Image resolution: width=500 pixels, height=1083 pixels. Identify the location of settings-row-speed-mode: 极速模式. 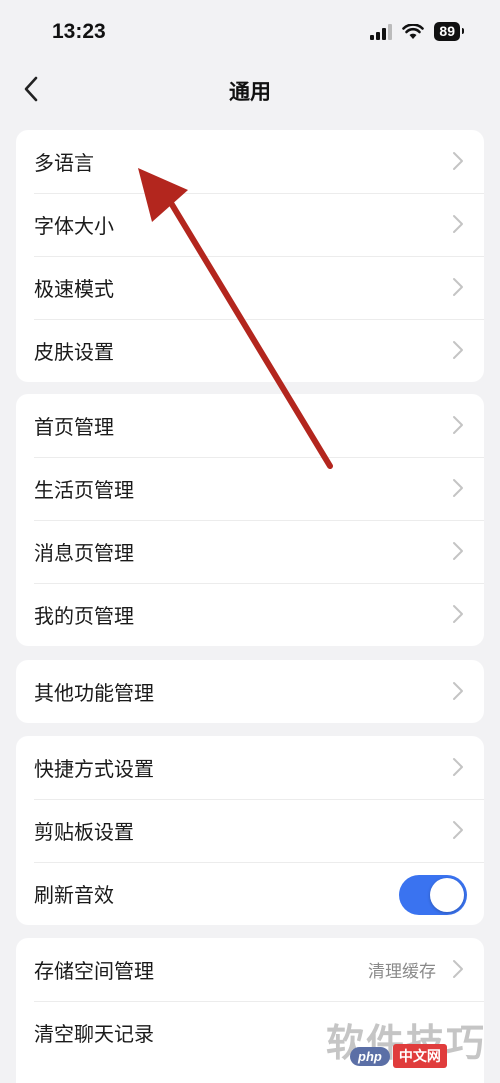
(250, 287).